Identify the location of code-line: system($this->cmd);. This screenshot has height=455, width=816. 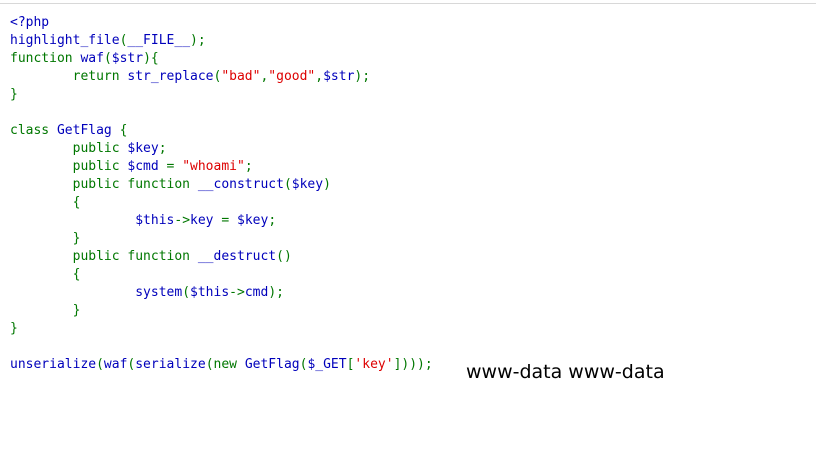
(221, 293).